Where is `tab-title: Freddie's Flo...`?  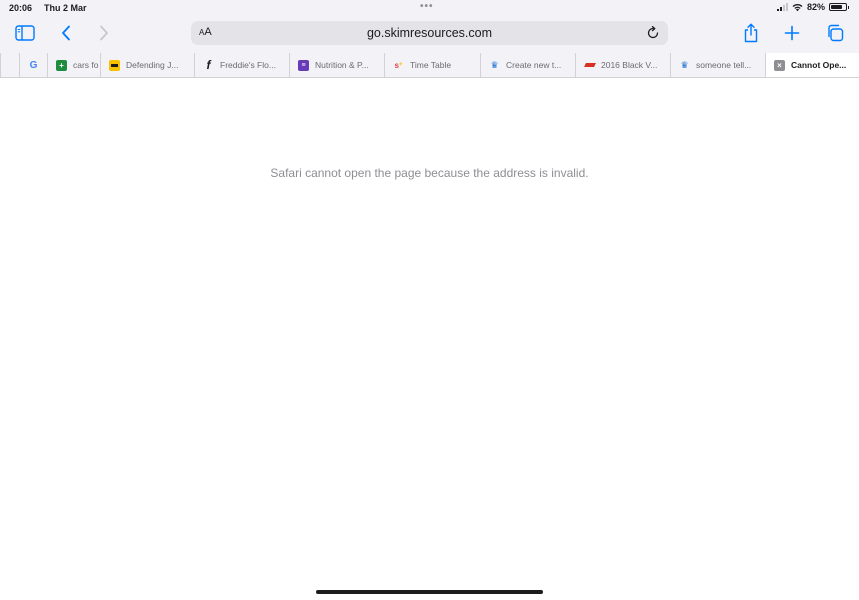
tab-title: Freddie's Flo... is located at coordinates (248, 65).